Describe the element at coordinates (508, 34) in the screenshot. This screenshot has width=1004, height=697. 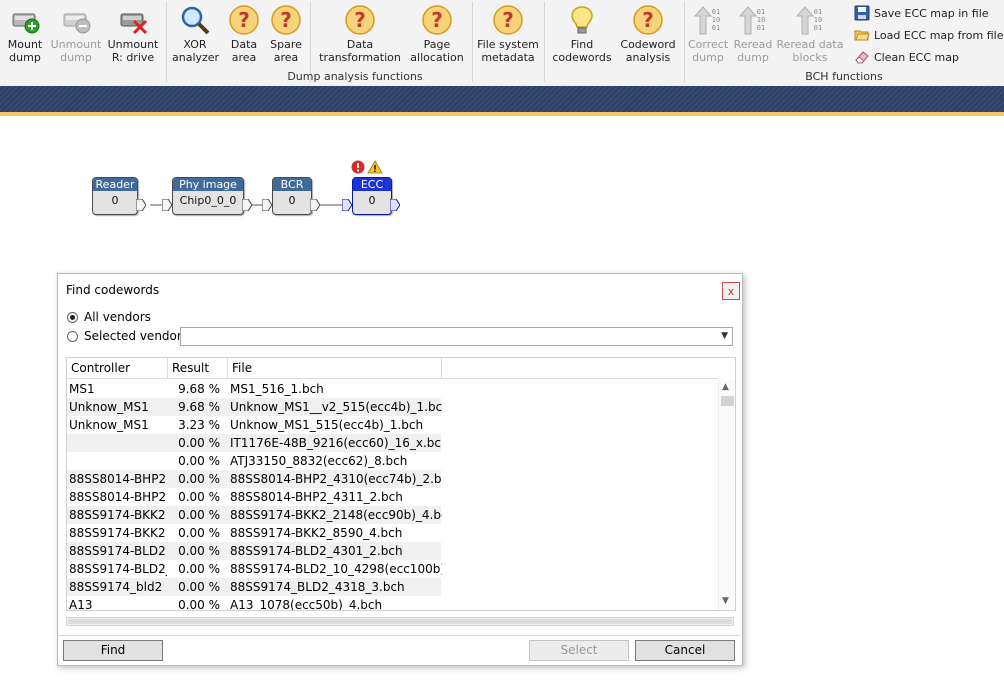
I see `file-system-metadata-button: ? File system metadata` at that location.